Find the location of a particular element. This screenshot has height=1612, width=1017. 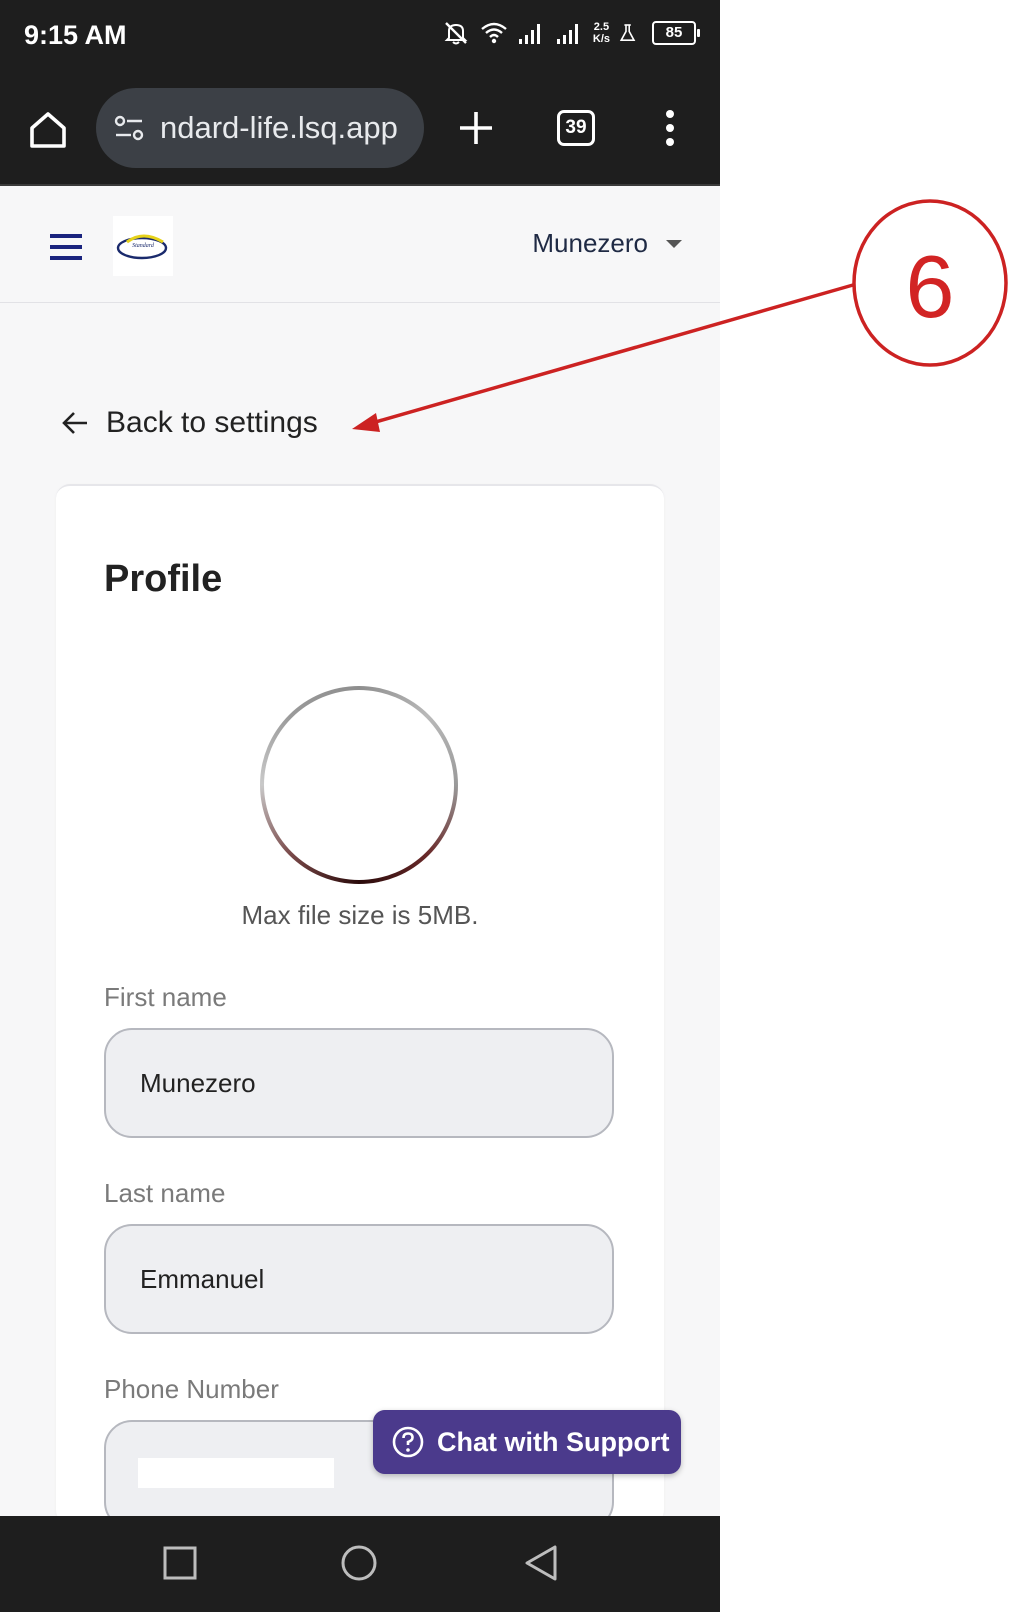

bell-muted-icon is located at coordinates (456, 33).